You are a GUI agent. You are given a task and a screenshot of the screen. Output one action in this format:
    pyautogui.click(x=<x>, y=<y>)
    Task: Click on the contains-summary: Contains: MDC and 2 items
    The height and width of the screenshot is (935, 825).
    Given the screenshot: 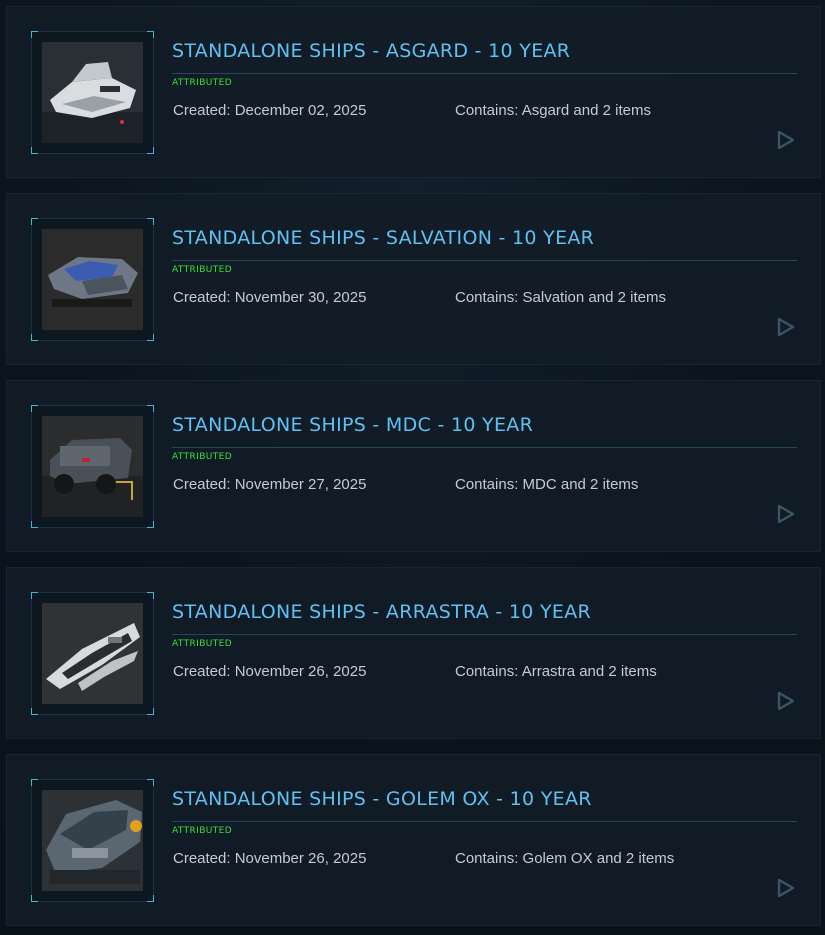 What is the action you would take?
    pyautogui.click(x=547, y=484)
    